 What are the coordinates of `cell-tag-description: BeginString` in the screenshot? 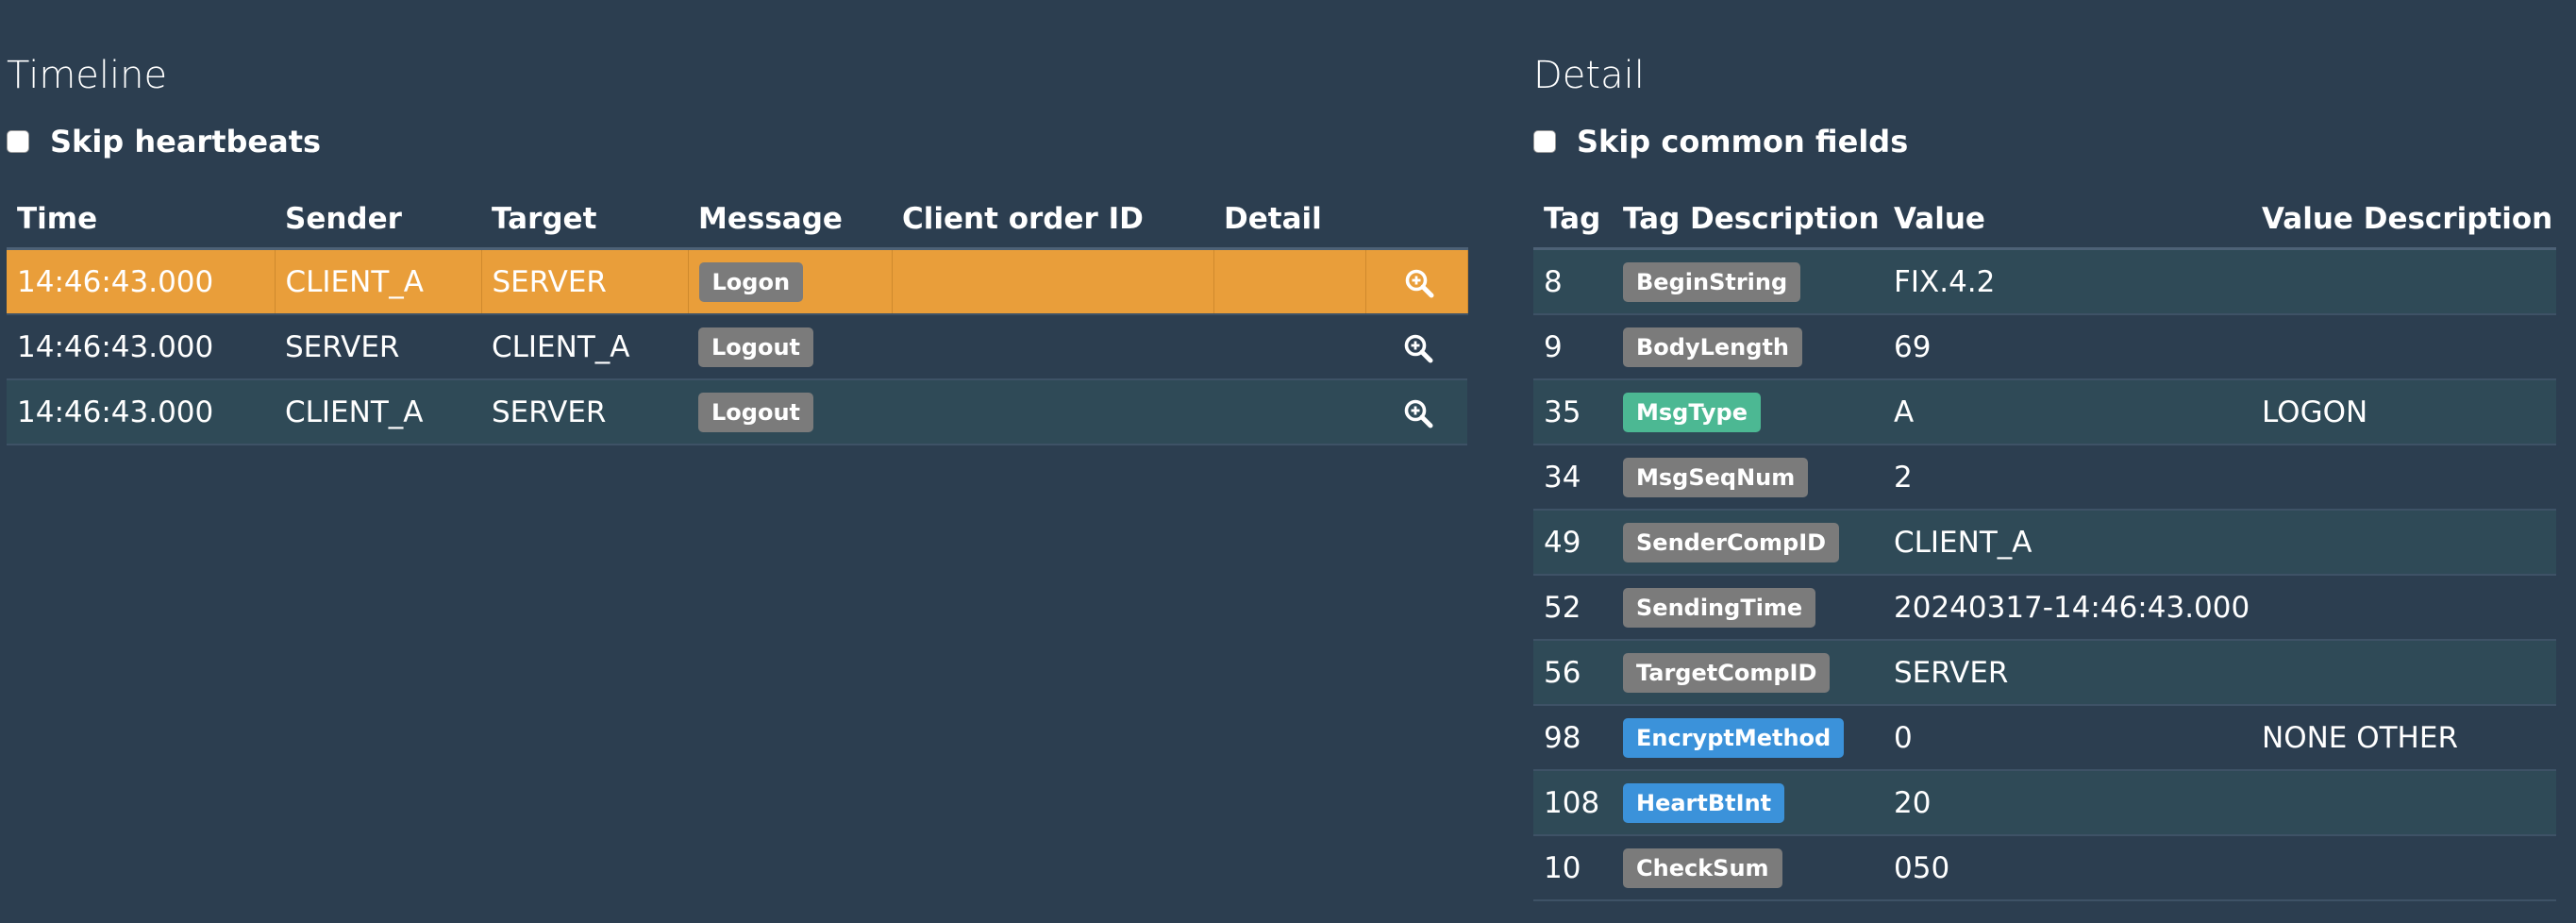 It's located at (1748, 281).